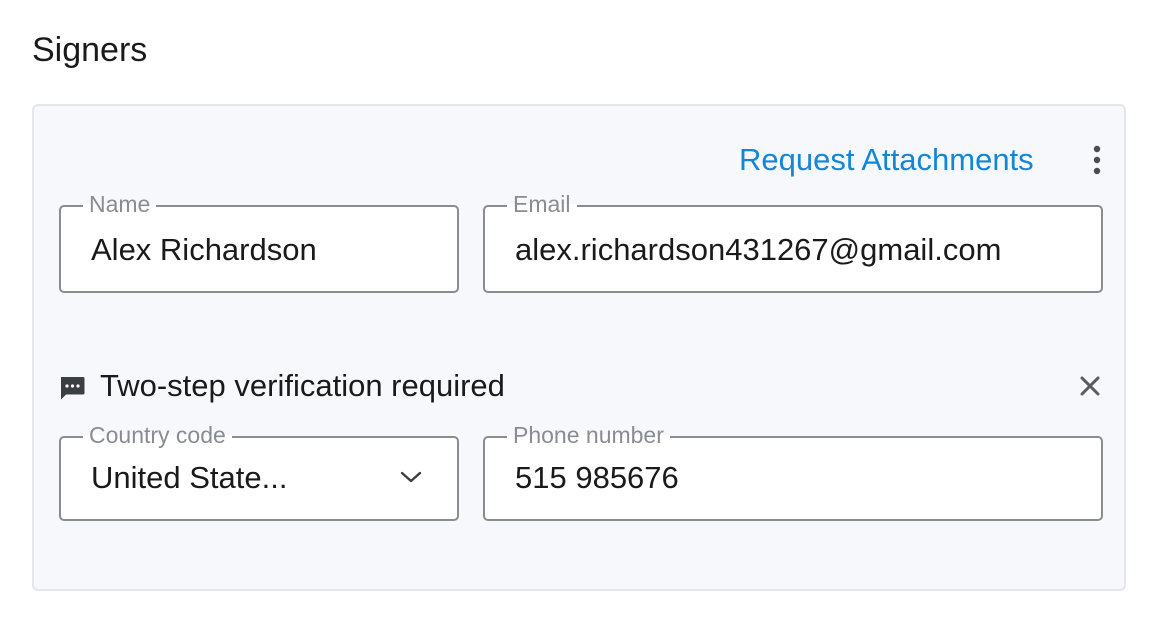 The height and width of the screenshot is (618, 1154). I want to click on message-icon, so click(72, 388).